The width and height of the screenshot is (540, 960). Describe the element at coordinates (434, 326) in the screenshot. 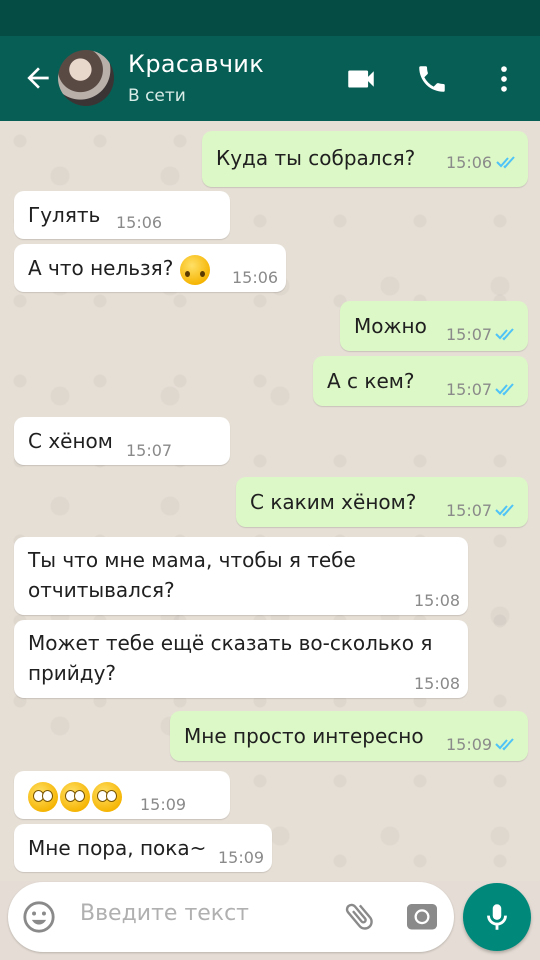

I see `message-outgoing: Можно 15:07` at that location.